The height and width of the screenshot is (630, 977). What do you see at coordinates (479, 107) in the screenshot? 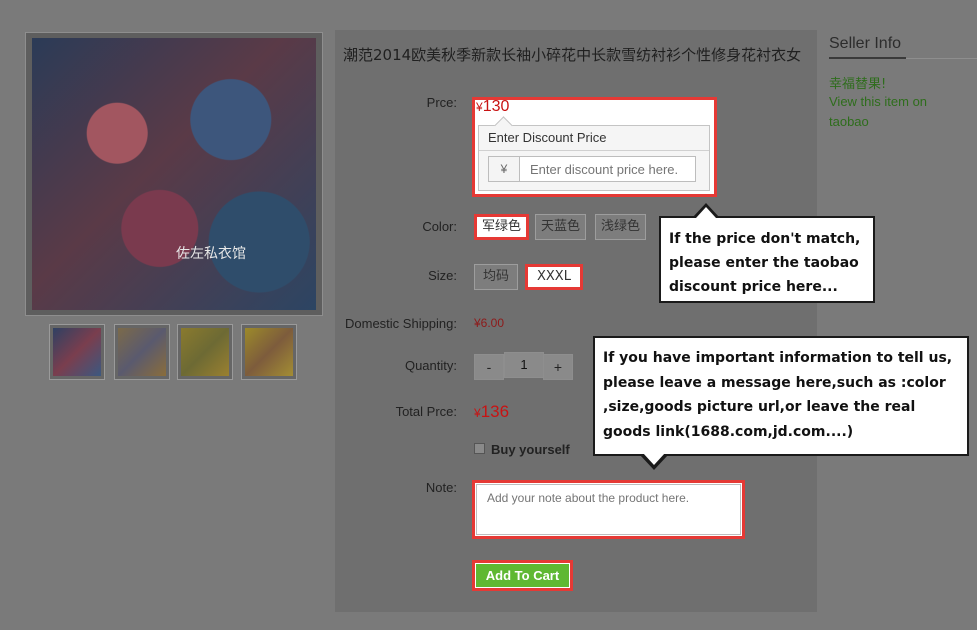
I see `price-currency: ¥` at bounding box center [479, 107].